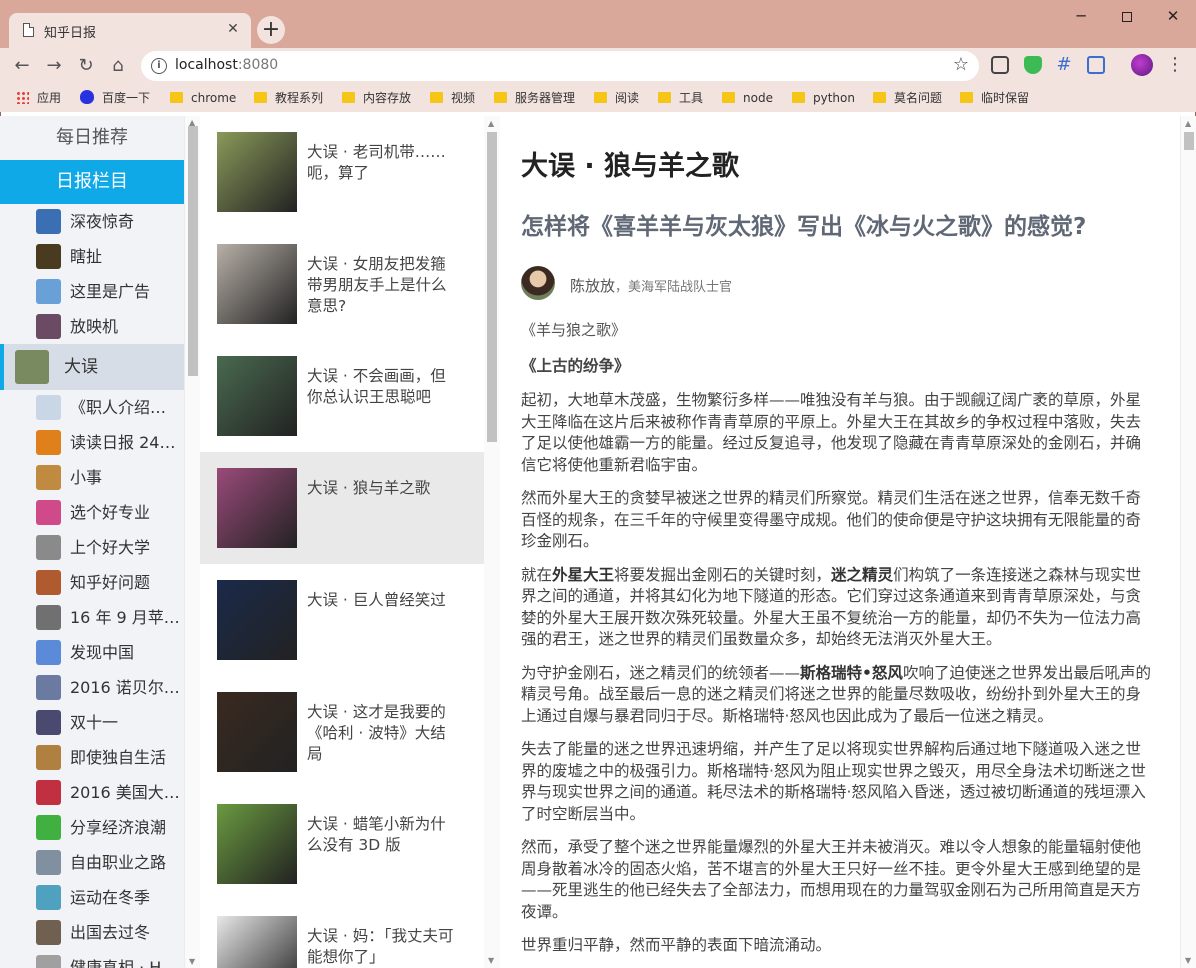  I want to click on story-item: 大误 · 妈：「我丈夫可能想你了」, so click(342, 934).